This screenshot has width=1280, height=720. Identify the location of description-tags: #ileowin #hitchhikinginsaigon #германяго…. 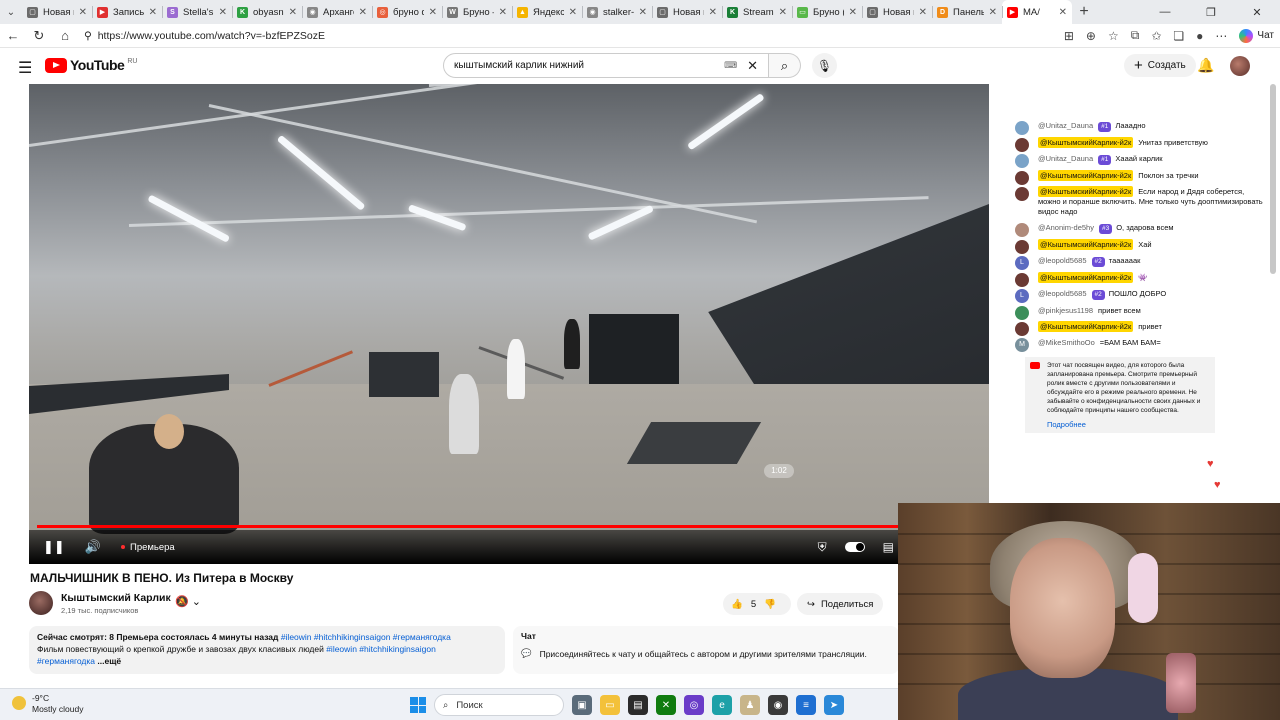
(366, 637).